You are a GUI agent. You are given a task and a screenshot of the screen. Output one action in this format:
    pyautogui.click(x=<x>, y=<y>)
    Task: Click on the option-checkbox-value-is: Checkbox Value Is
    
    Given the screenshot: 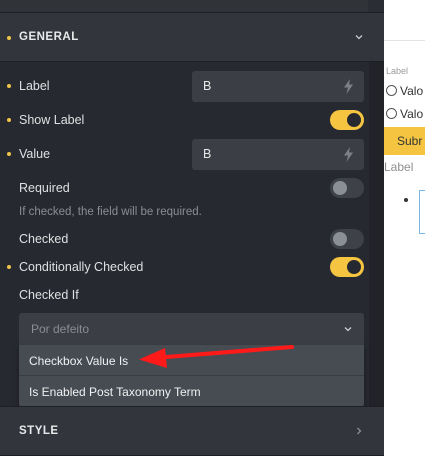 What is the action you would take?
    pyautogui.click(x=191, y=360)
    